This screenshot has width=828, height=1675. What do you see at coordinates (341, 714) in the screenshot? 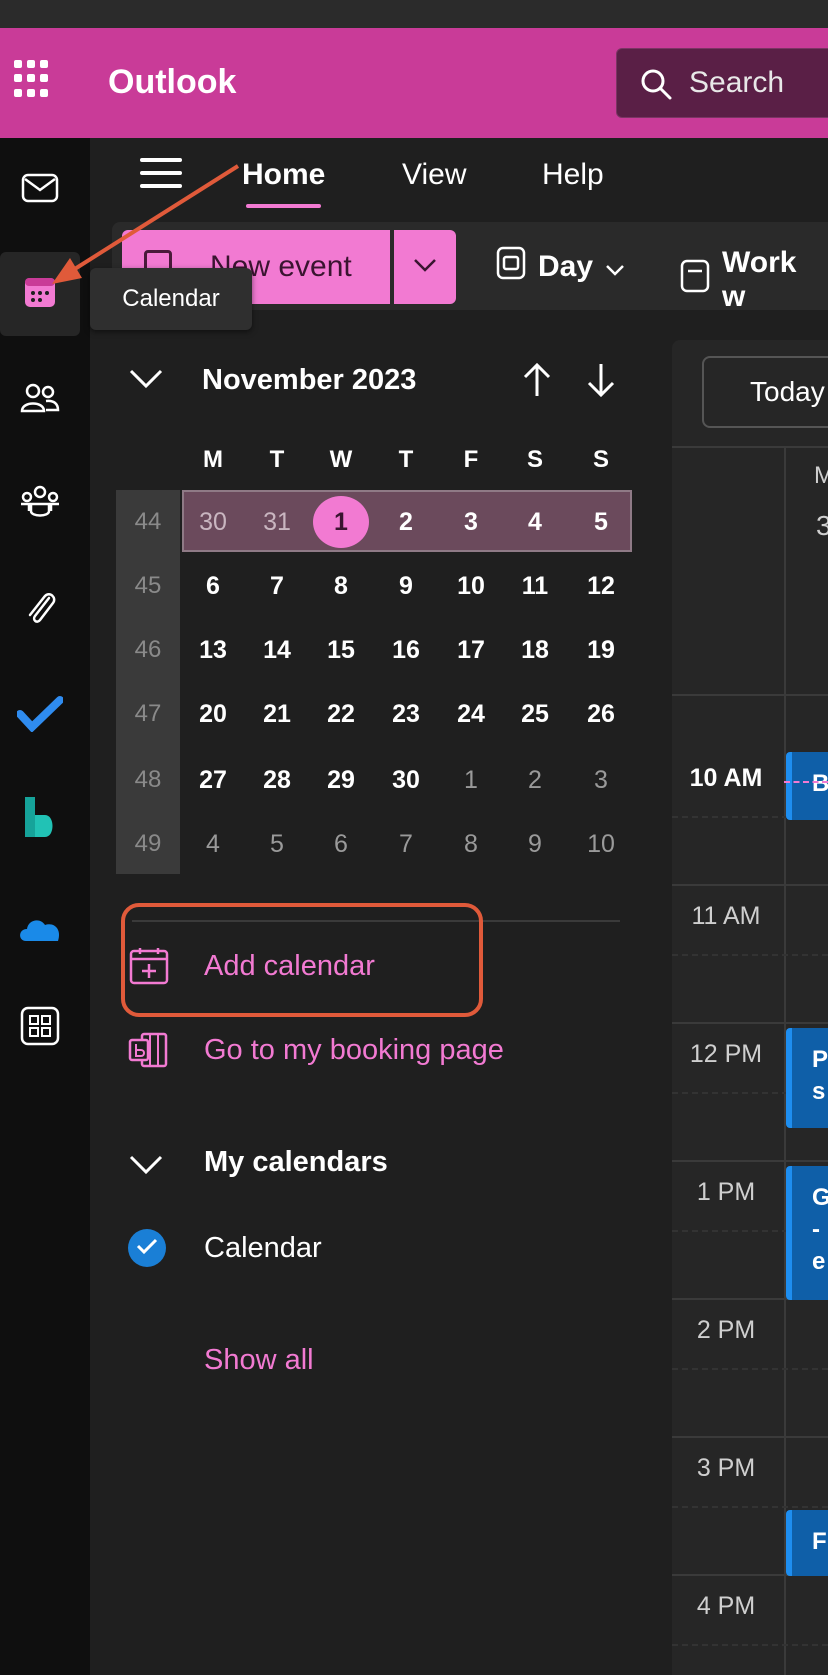
I see `calendar-day: 22` at bounding box center [341, 714].